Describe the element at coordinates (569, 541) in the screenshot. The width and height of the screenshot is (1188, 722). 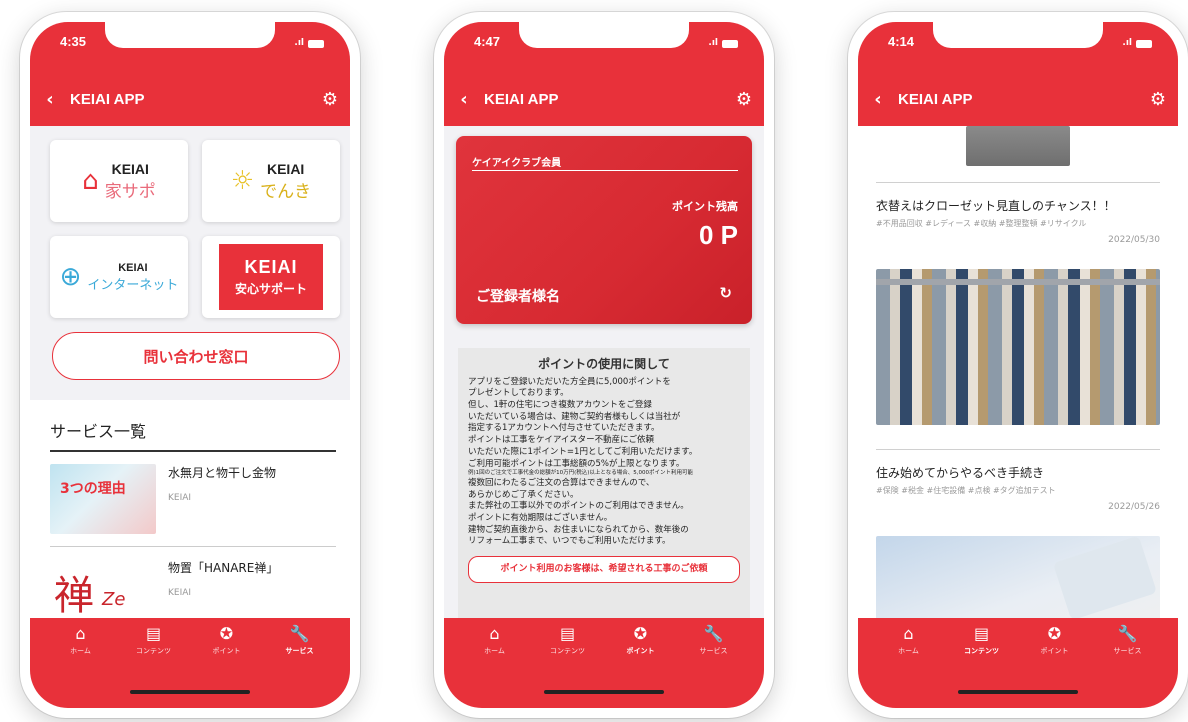
I see `notice-line: リフォーム工事まで、いつでもご利用いただけます。` at that location.